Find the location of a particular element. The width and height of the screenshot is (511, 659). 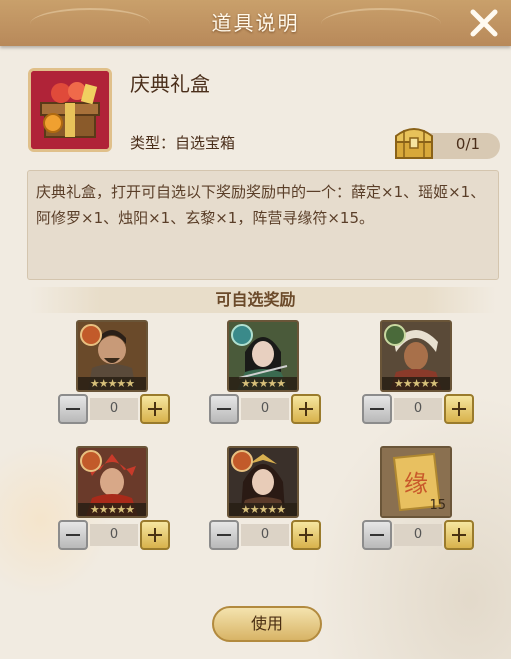

item-type: 类型：自选宝箱 is located at coordinates (183, 143).